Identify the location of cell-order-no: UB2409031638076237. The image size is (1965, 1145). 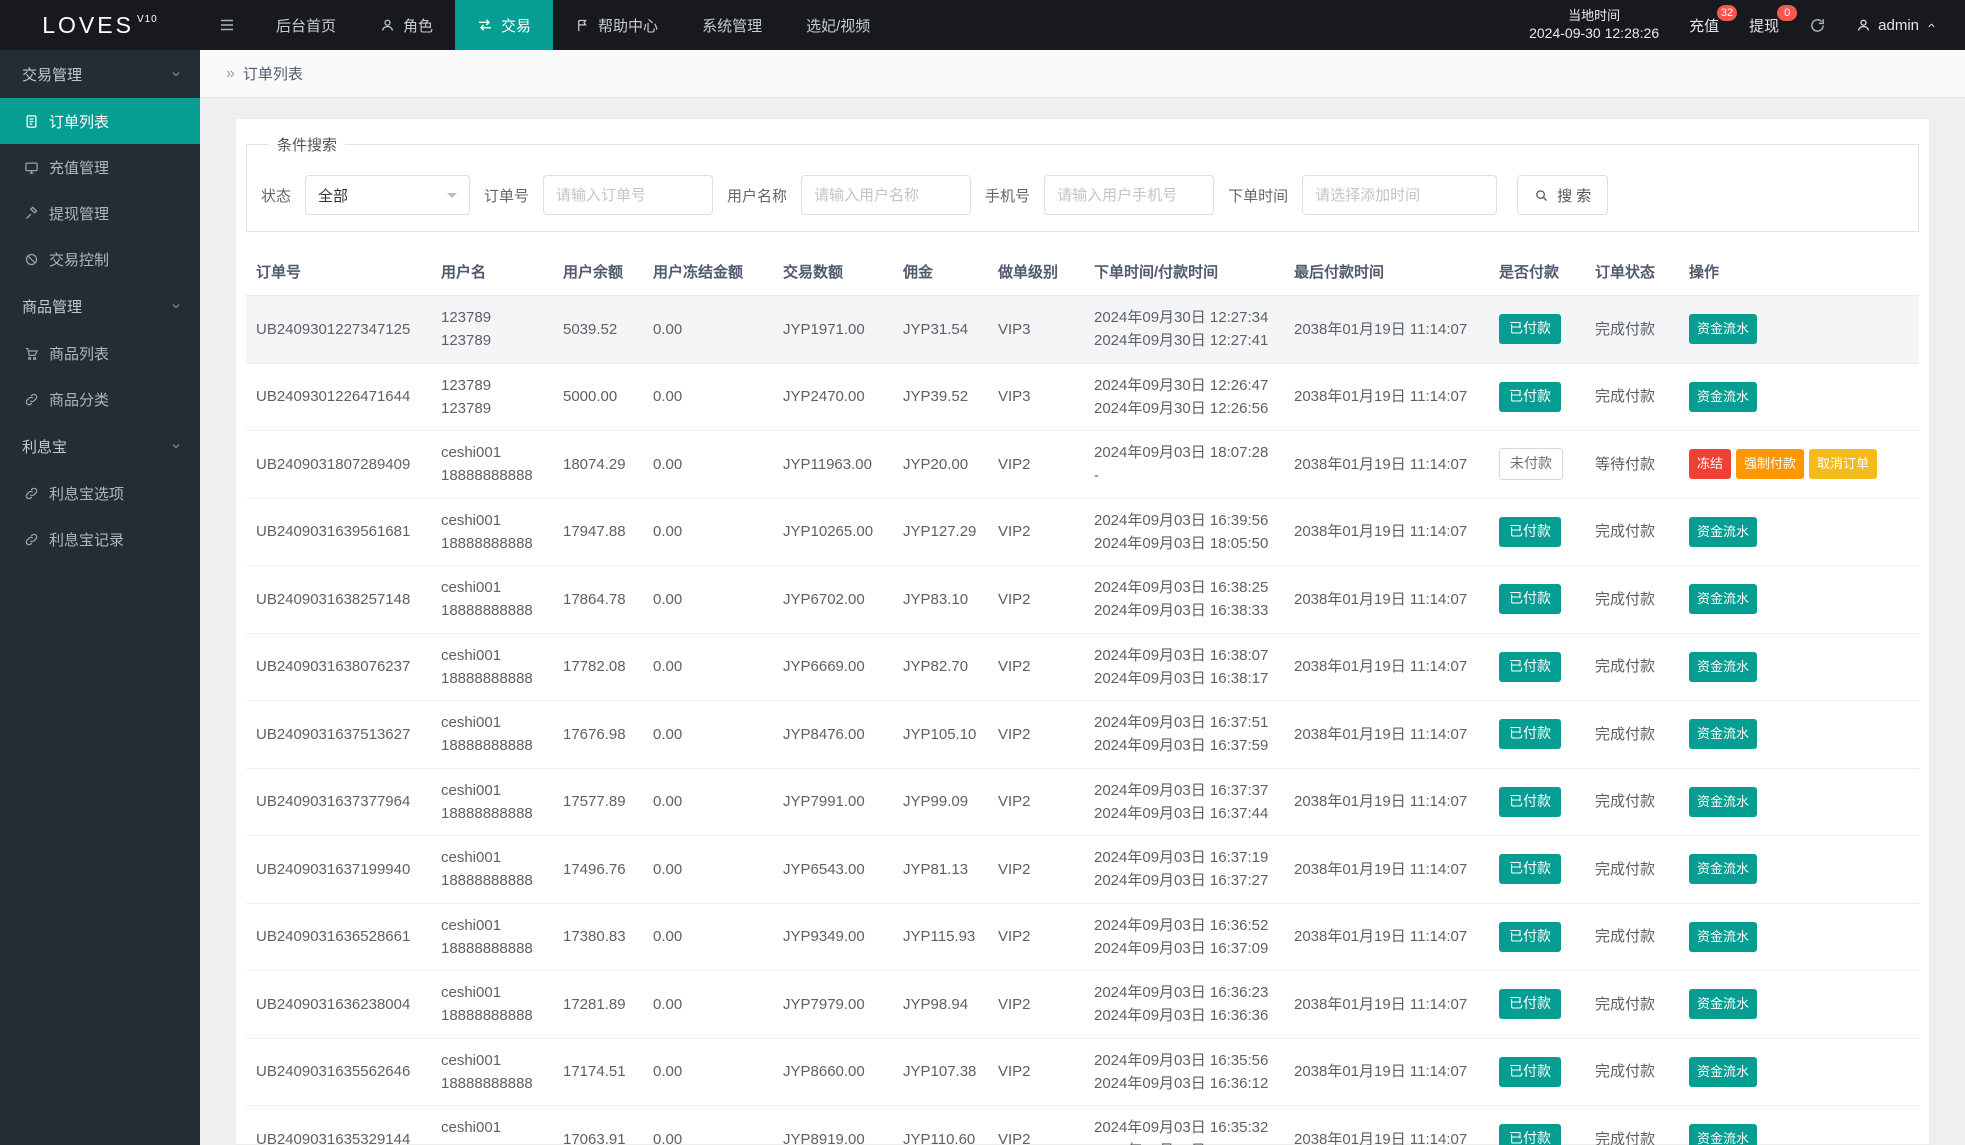
(338, 667).